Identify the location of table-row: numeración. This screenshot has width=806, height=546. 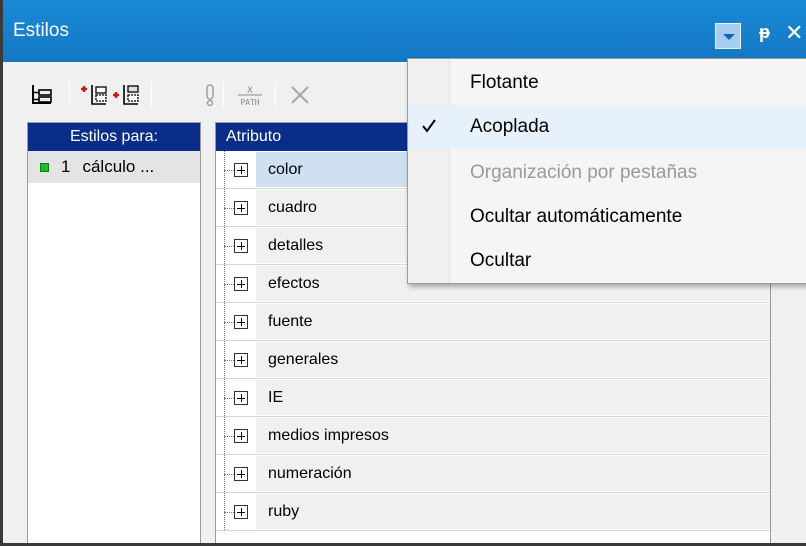
(493, 474).